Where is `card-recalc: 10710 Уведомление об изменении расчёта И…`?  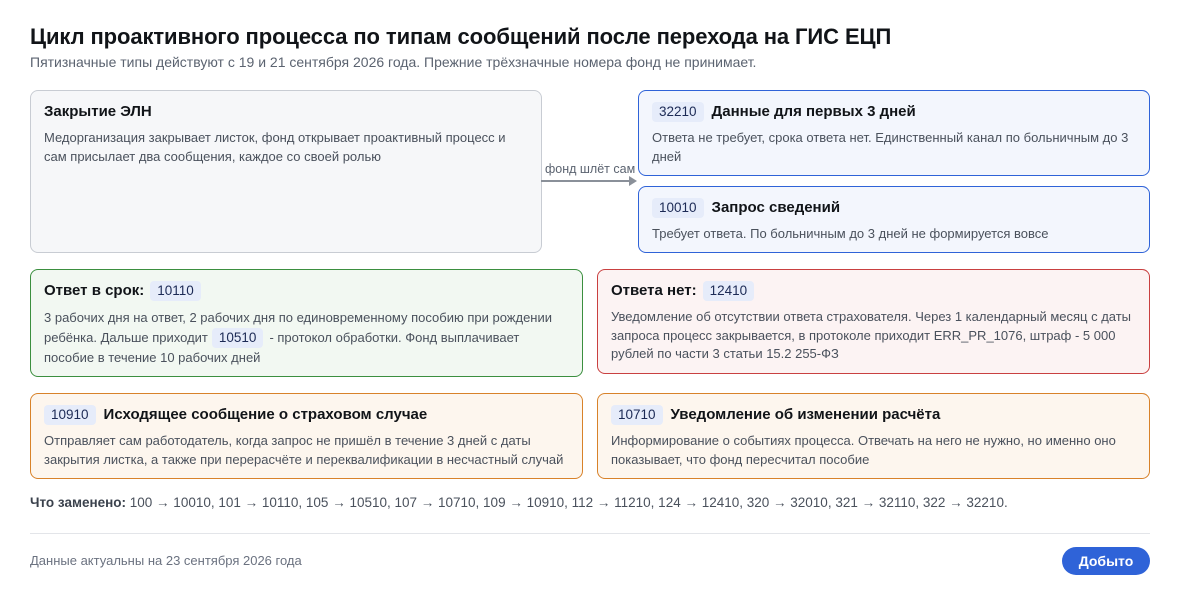 card-recalc: 10710 Уведомление об изменении расчёта И… is located at coordinates (873, 436).